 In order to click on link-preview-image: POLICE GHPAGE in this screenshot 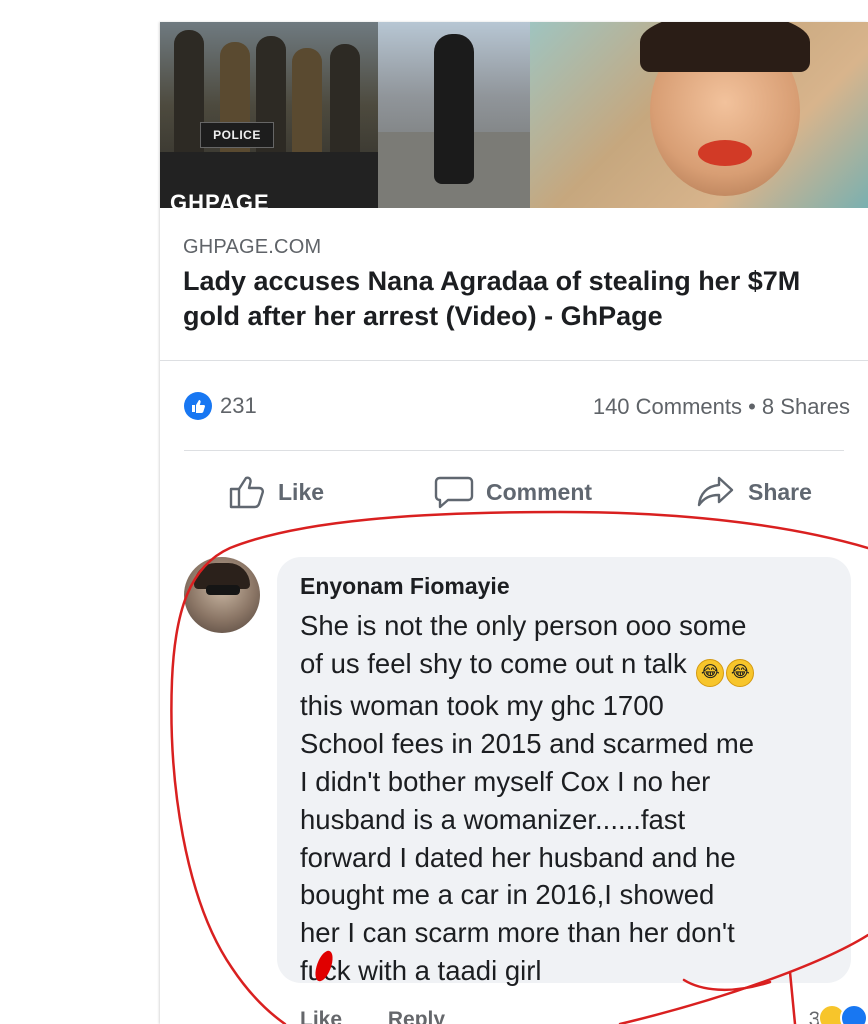, I will do `click(514, 115)`.